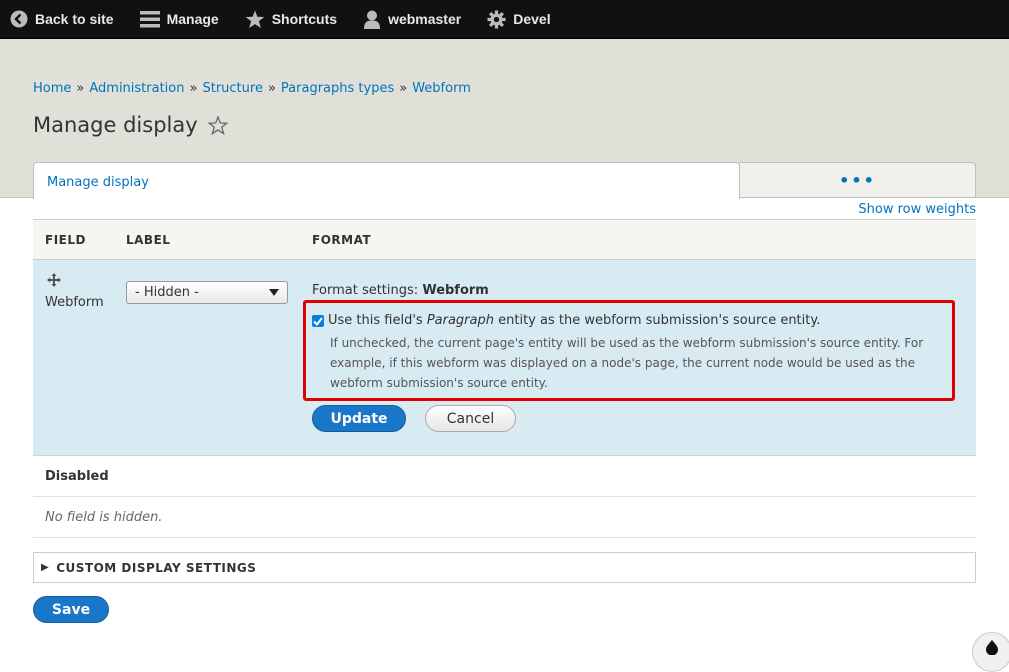  I want to click on page-title-text: Manage display, so click(115, 125).